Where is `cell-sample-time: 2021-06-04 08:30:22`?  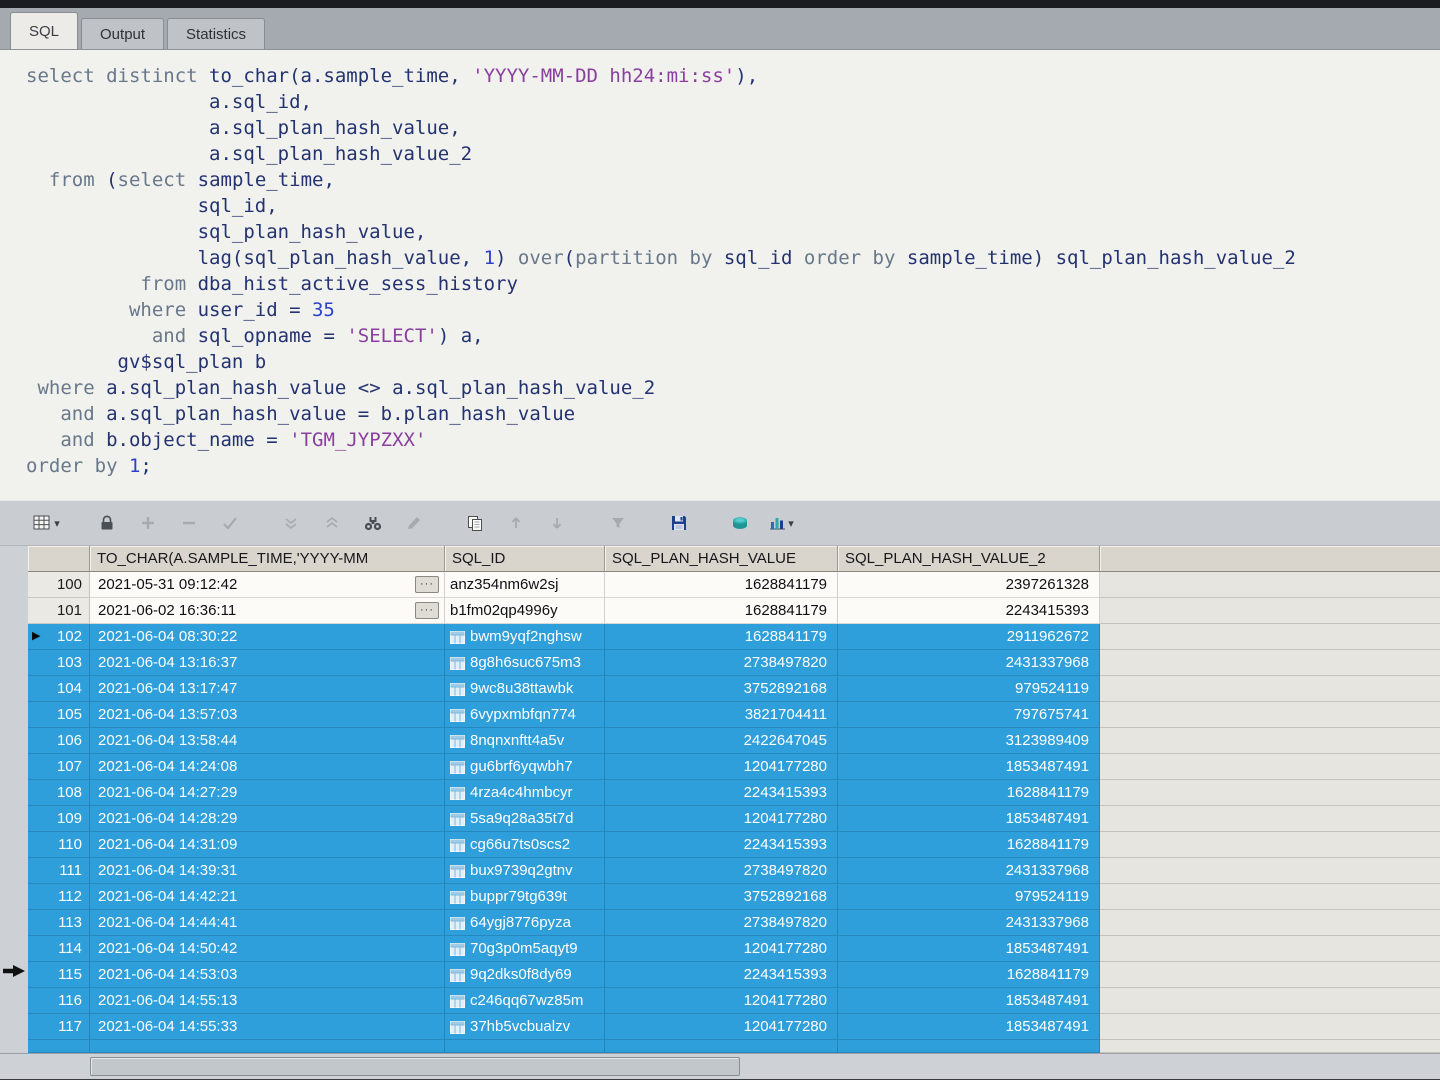 cell-sample-time: 2021-06-04 08:30:22 is located at coordinates (267, 637).